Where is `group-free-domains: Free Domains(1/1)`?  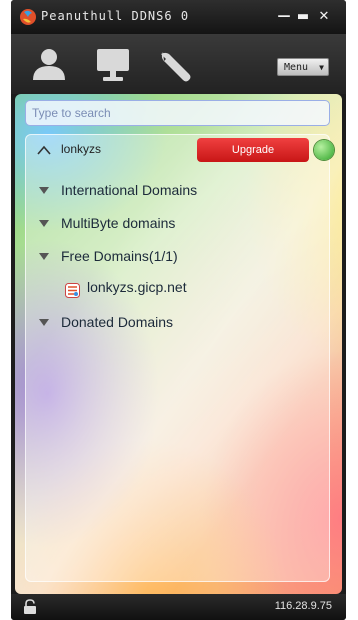 group-free-domains: Free Domains(1/1) is located at coordinates (177, 258).